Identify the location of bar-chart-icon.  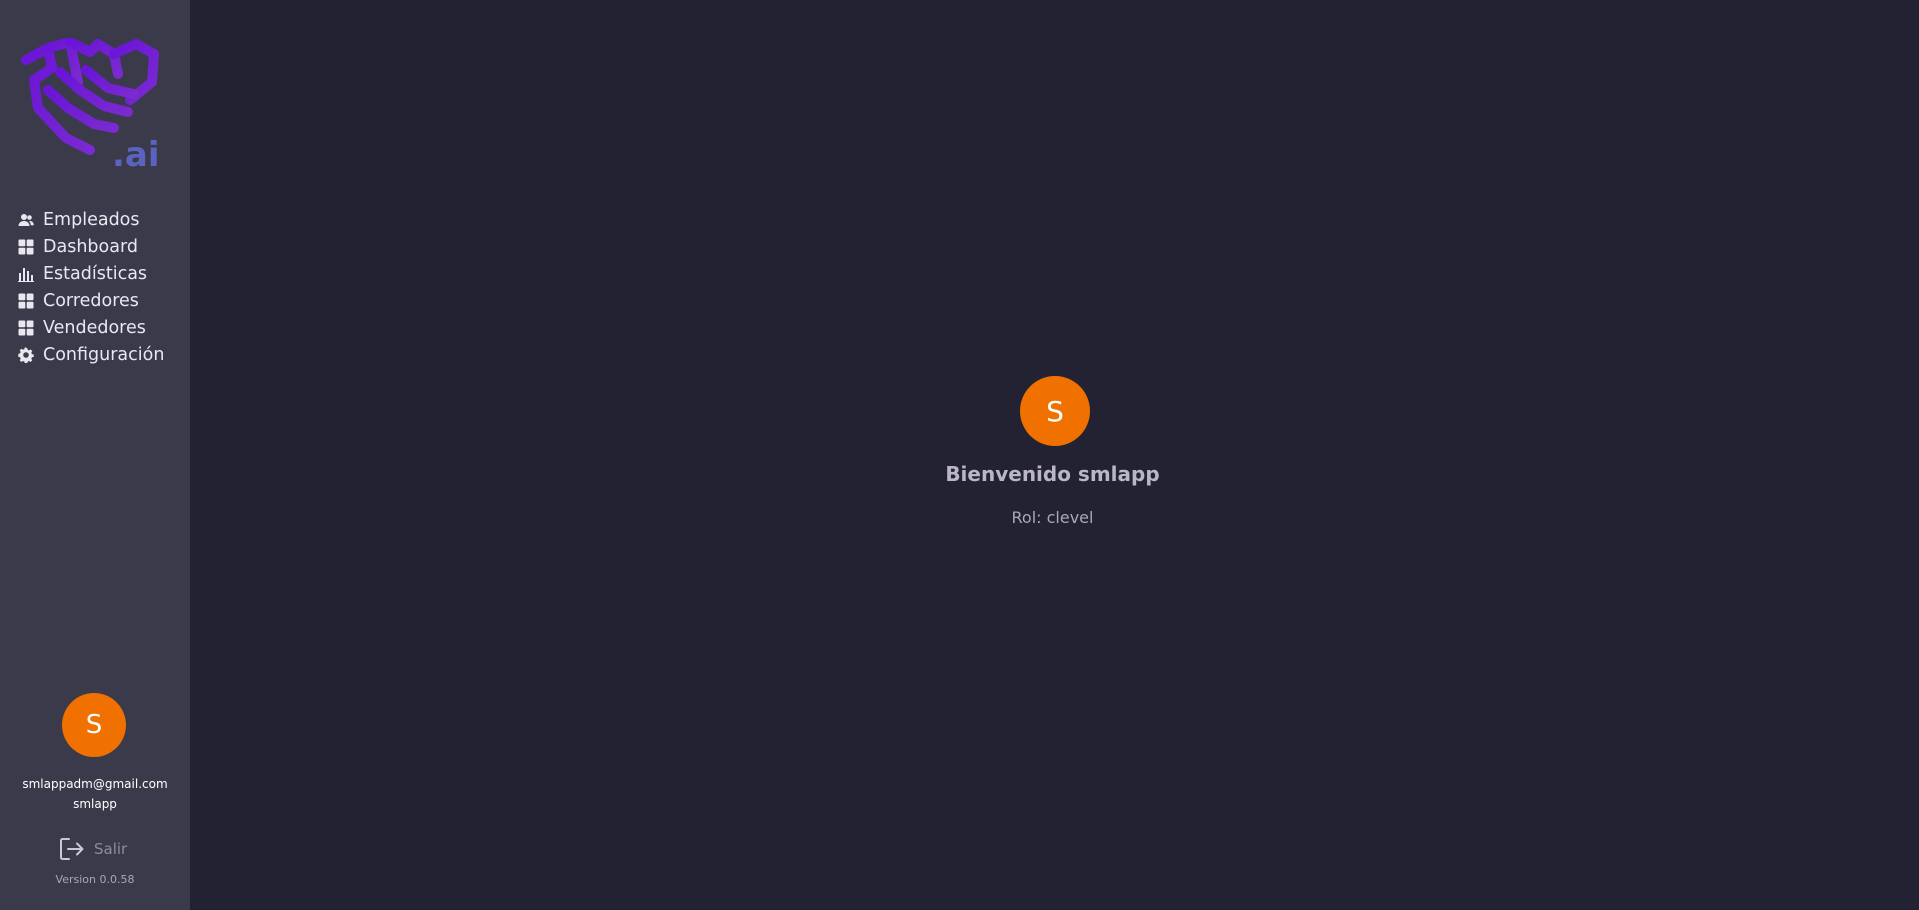
(26, 274).